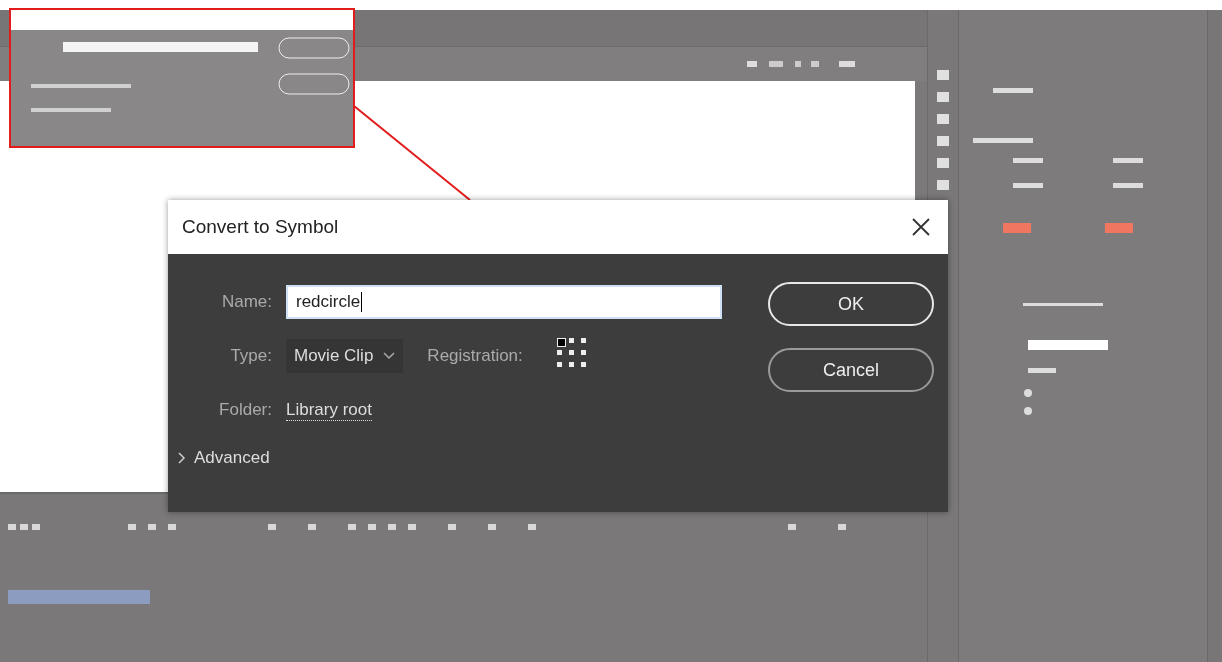 This screenshot has height=662, width=1222. Describe the element at coordinates (224, 458) in the screenshot. I see `advanced-toggle: Advanced` at that location.